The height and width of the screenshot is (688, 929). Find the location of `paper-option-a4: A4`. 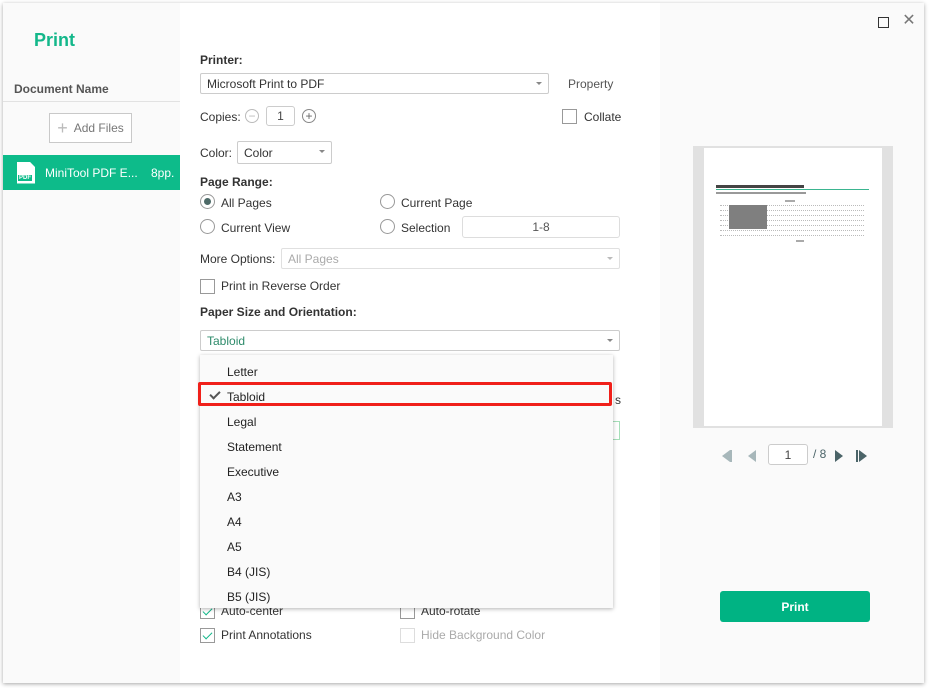

paper-option-a4: A4 is located at coordinates (406, 521).